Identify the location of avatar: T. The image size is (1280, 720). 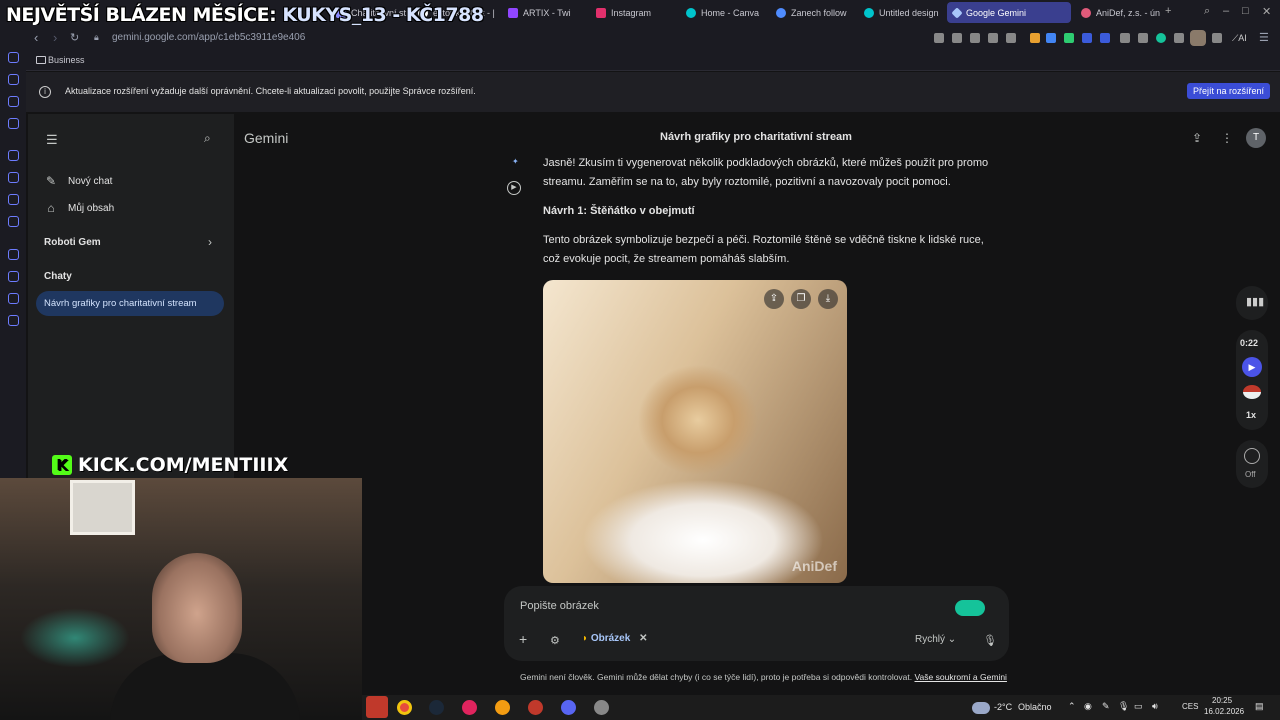
(1256, 138).